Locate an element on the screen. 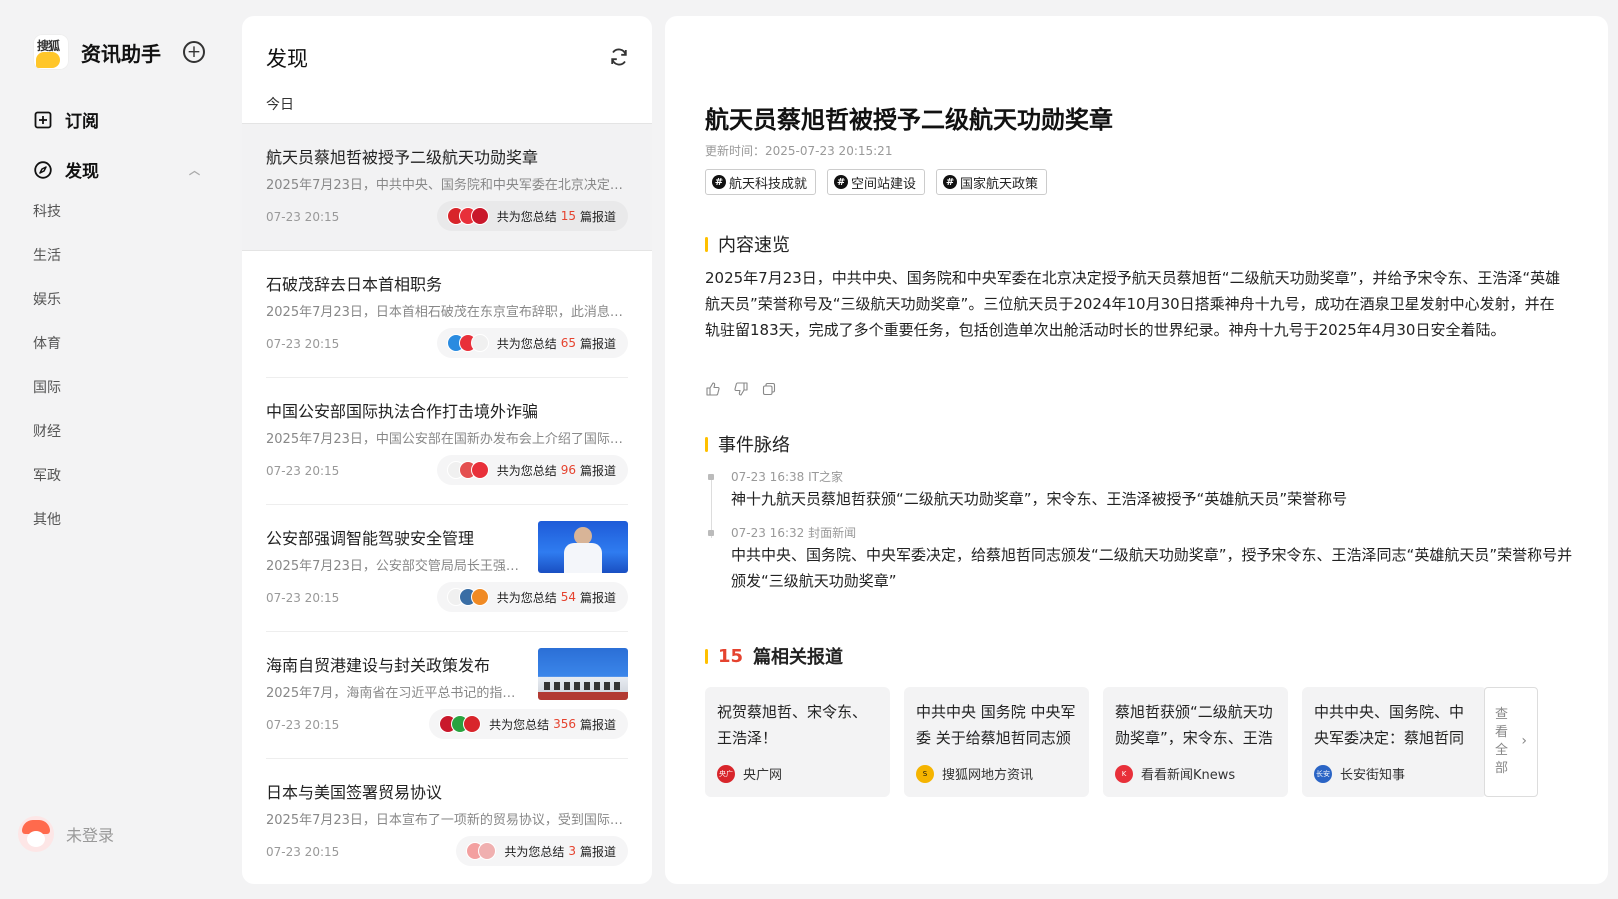  news-title: 公安部强调智能驾驶安全管理 is located at coordinates (370, 538).